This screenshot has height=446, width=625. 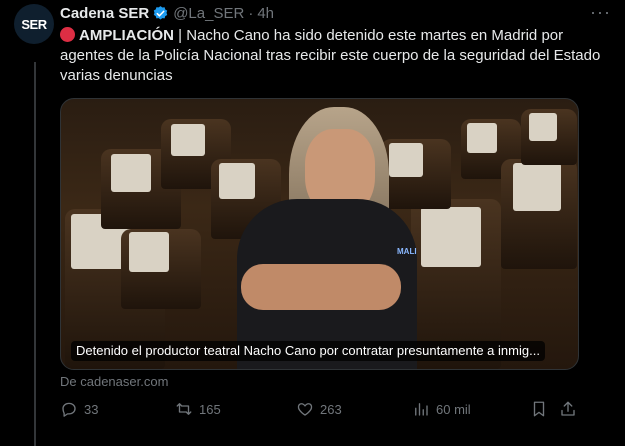 I want to click on person-arms, so click(x=321, y=287).